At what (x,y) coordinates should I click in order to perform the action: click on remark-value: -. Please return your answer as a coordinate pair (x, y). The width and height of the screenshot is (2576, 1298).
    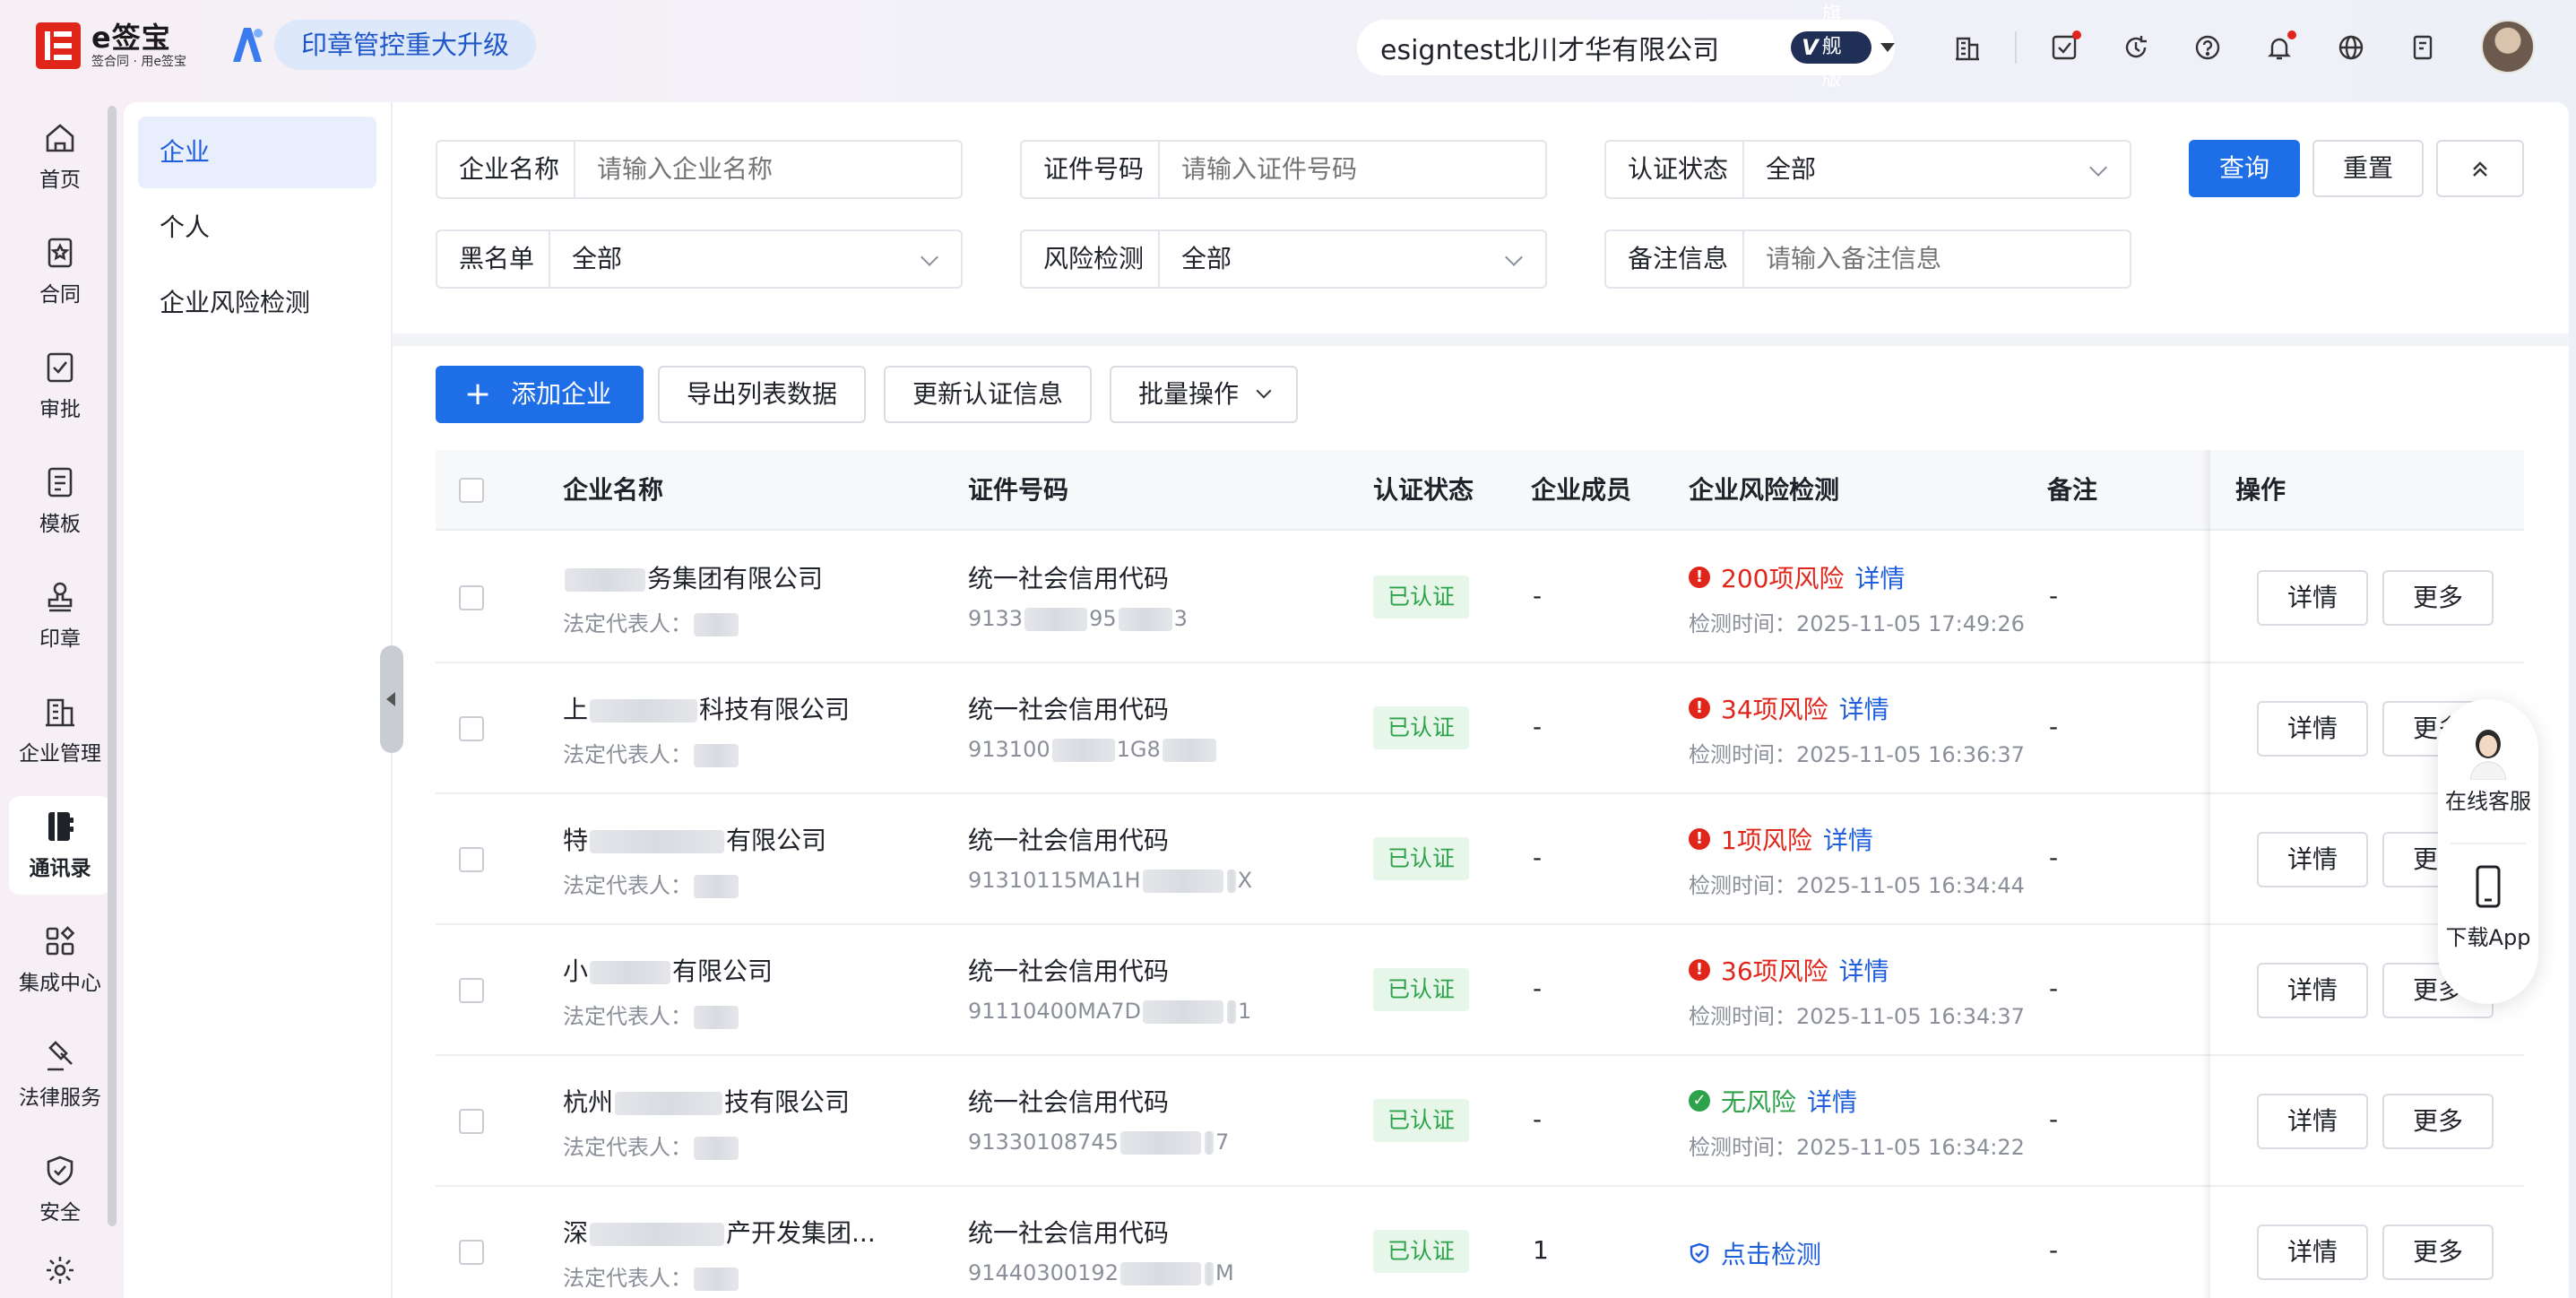
    Looking at the image, I should click on (2054, 726).